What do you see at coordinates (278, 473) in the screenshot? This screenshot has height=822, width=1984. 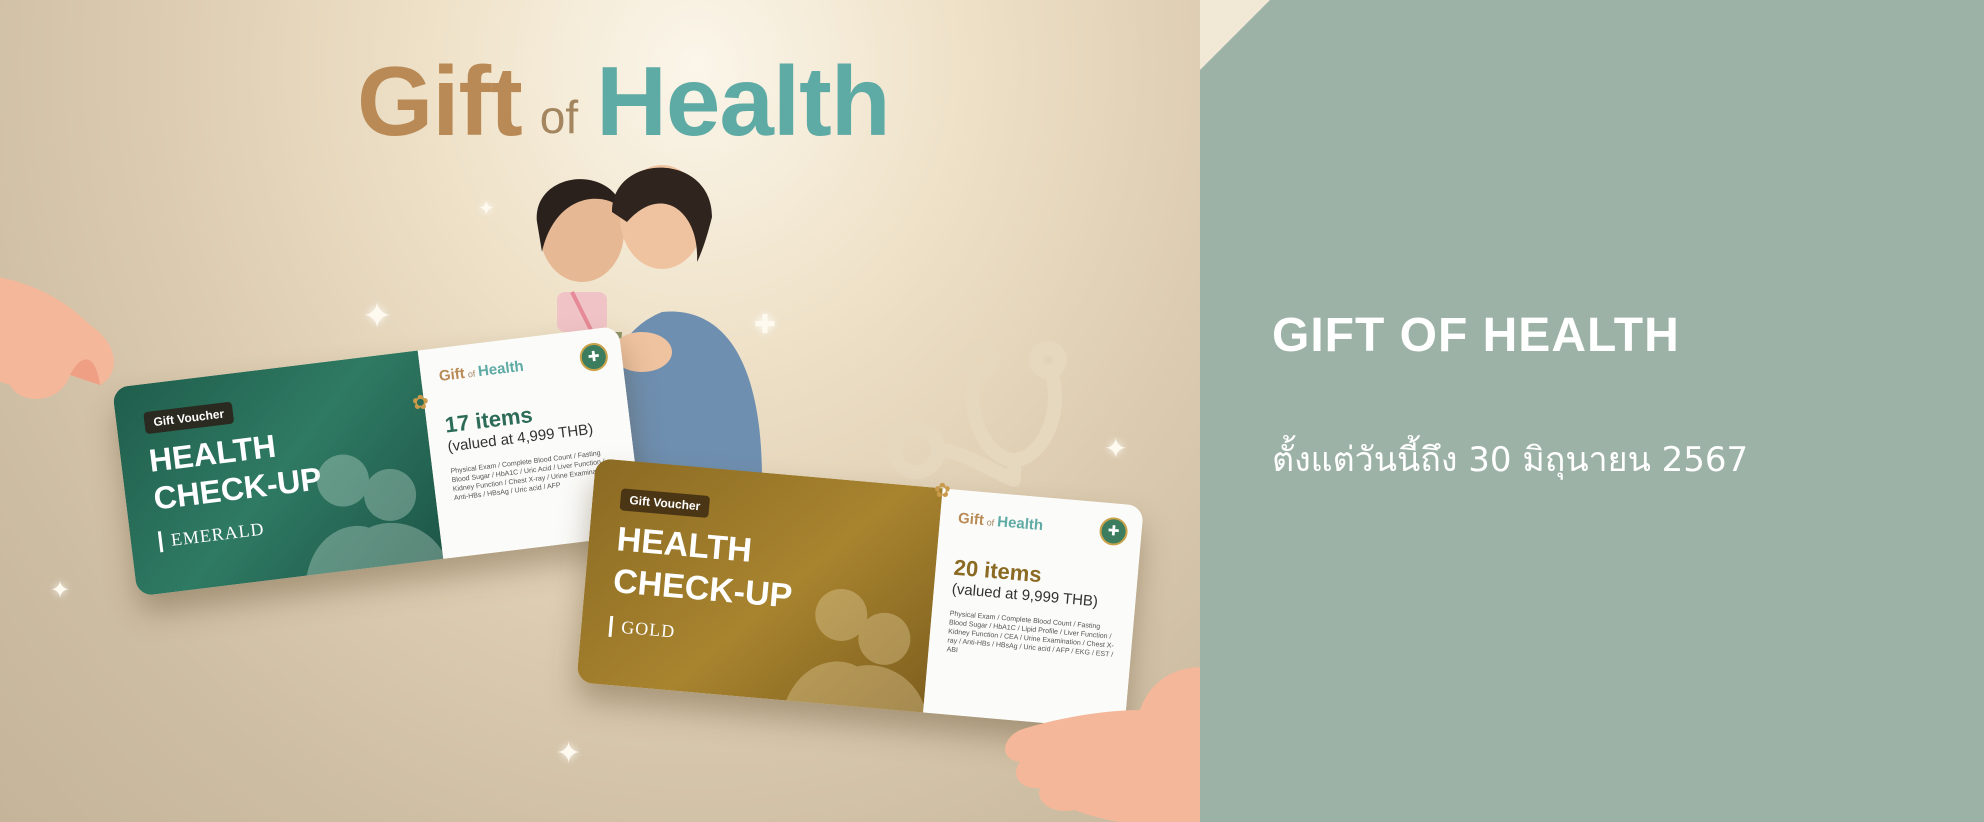 I see `voucher-front: Gift Voucher HEALTH CHECK-UP EMERALD` at bounding box center [278, 473].